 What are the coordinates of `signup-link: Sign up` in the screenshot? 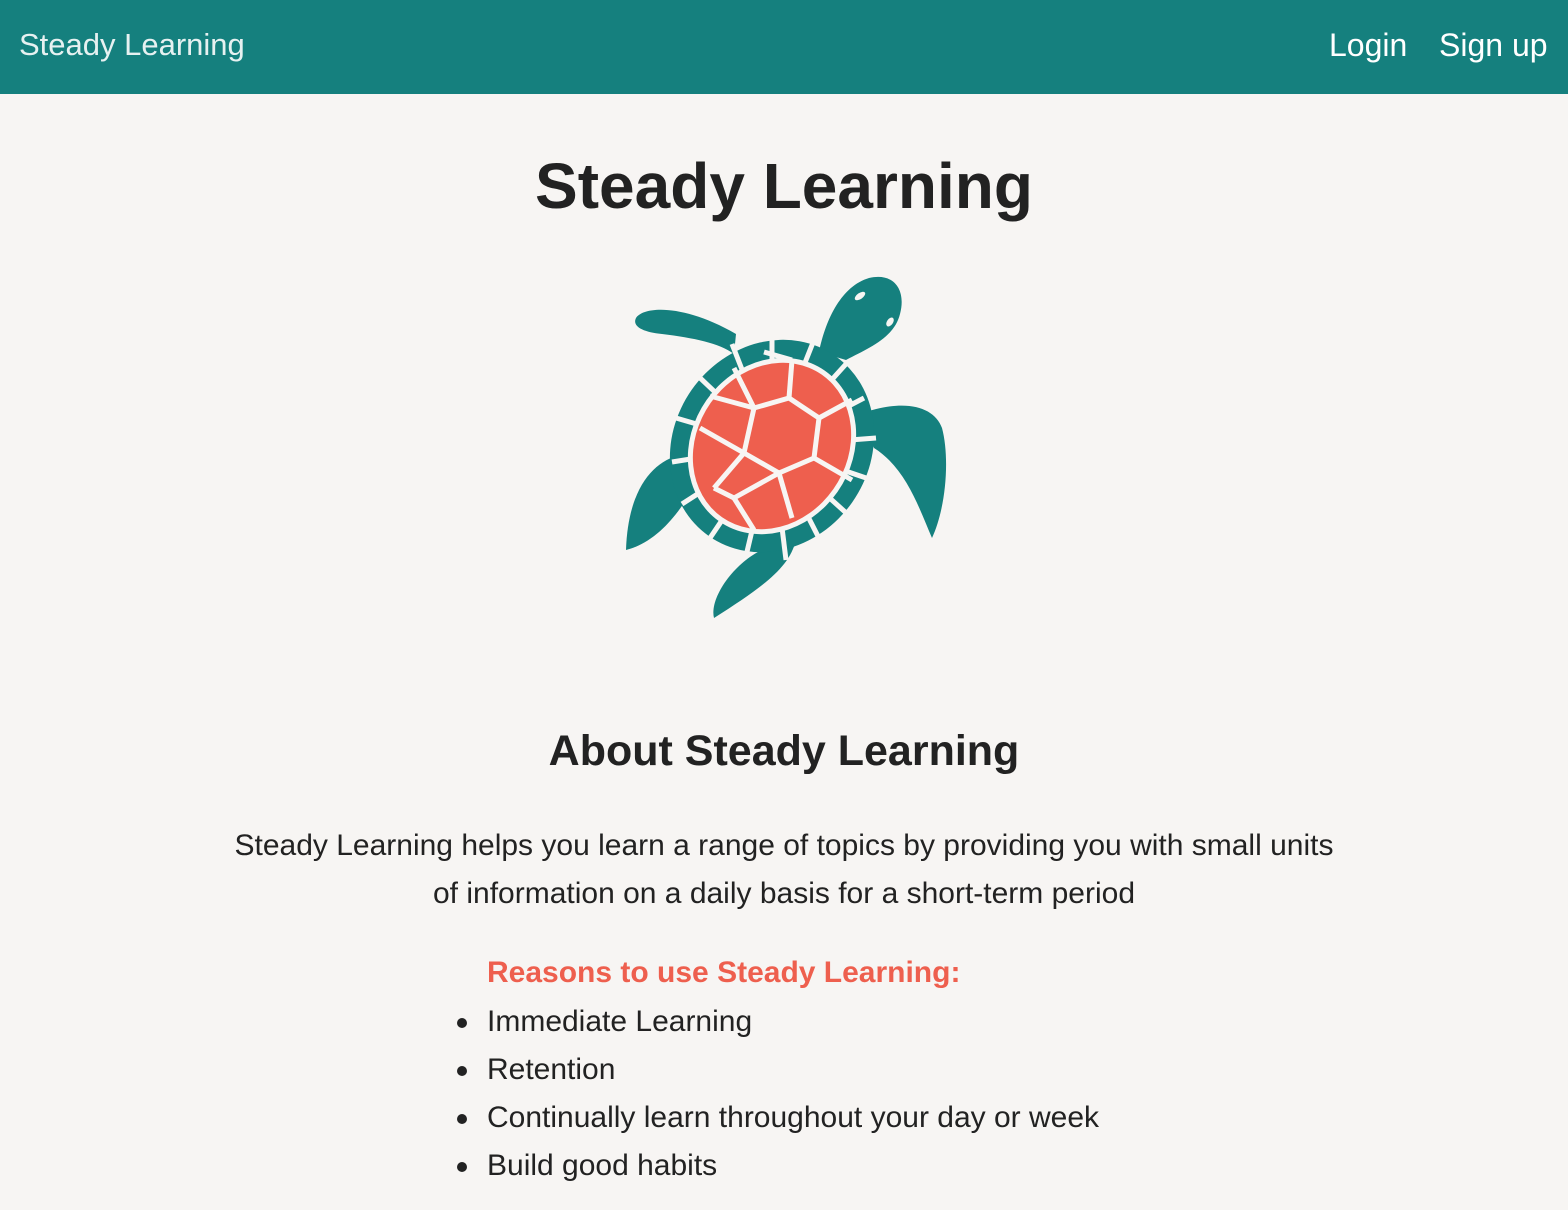 It's located at (1493, 45).